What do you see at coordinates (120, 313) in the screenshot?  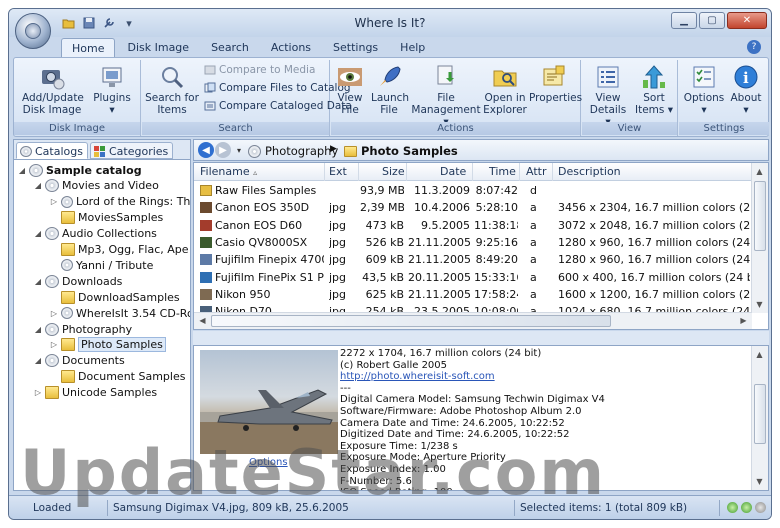 I see `tree-node: ▷ WhereIsIt 3.54 CD-Ro` at bounding box center [120, 313].